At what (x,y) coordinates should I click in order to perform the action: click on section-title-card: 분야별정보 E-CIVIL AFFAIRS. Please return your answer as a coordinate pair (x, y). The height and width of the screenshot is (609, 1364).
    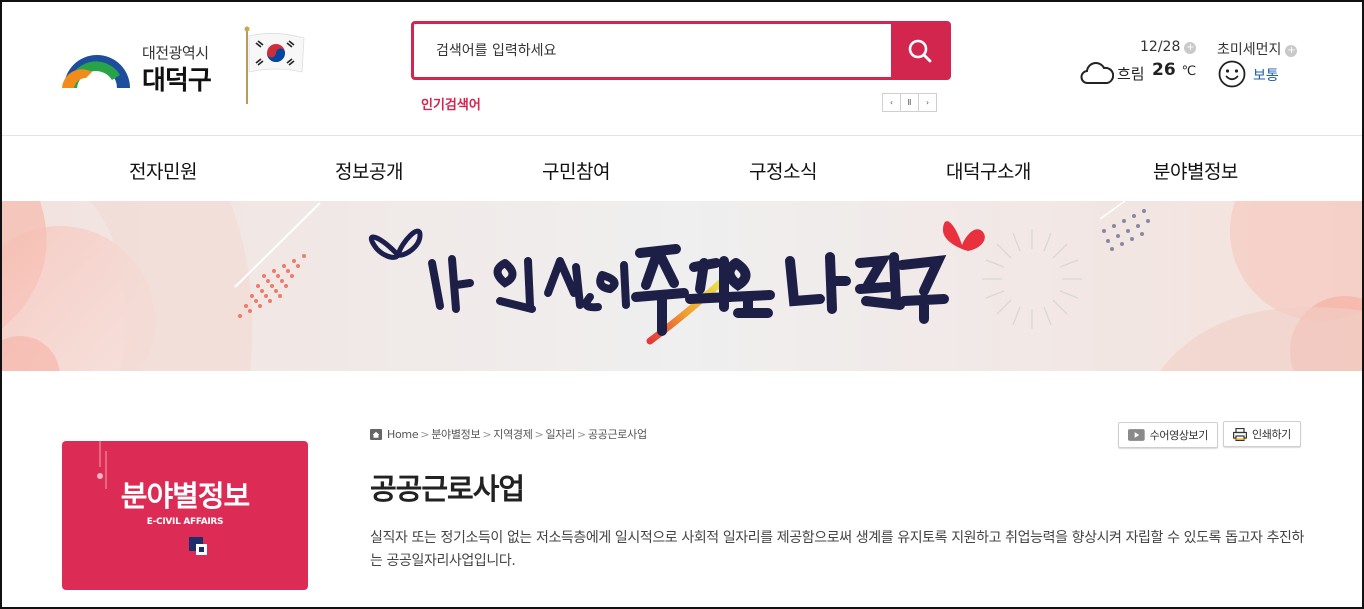
    Looking at the image, I should click on (185, 515).